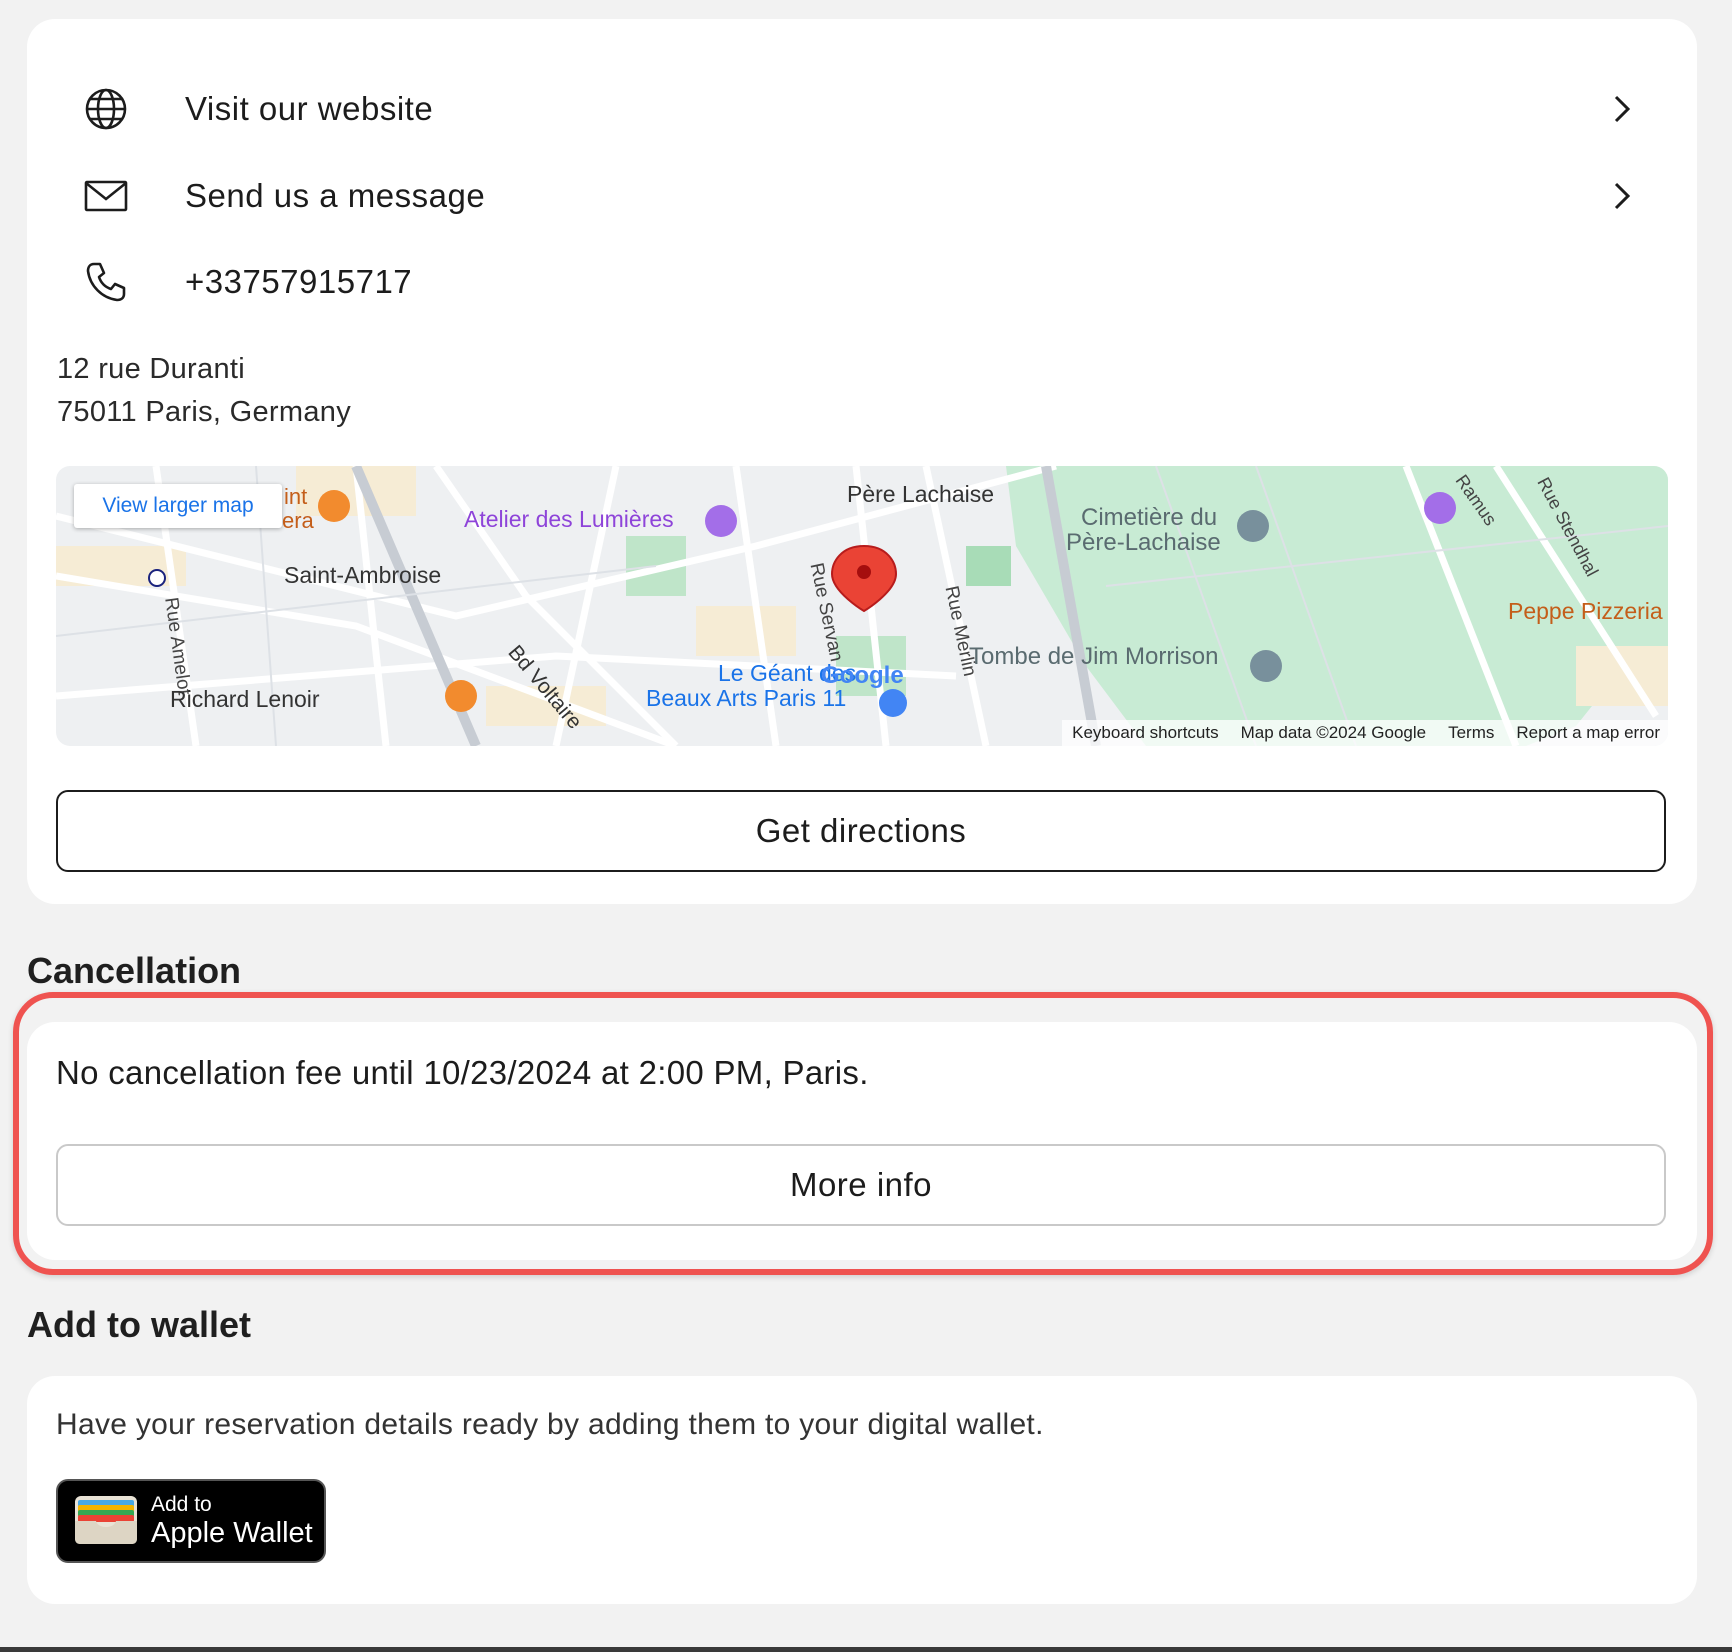 This screenshot has height=1652, width=1732. I want to click on map-poi-partial: int, so click(296, 496).